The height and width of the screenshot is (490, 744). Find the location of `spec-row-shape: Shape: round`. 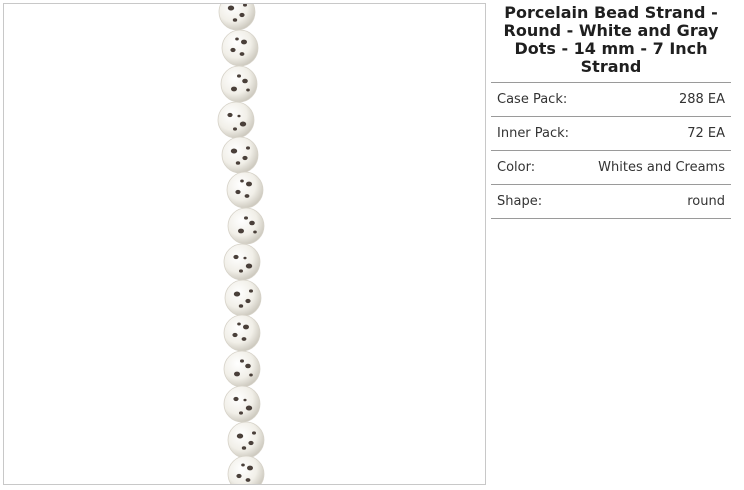

spec-row-shape: Shape: round is located at coordinates (611, 201).